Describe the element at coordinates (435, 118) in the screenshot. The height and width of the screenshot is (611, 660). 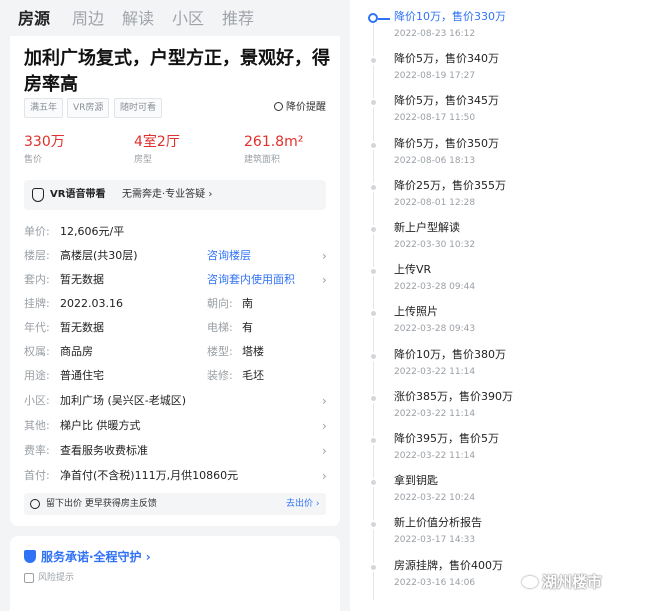
I see `timeline-date: 2022-08-17 11:50` at that location.